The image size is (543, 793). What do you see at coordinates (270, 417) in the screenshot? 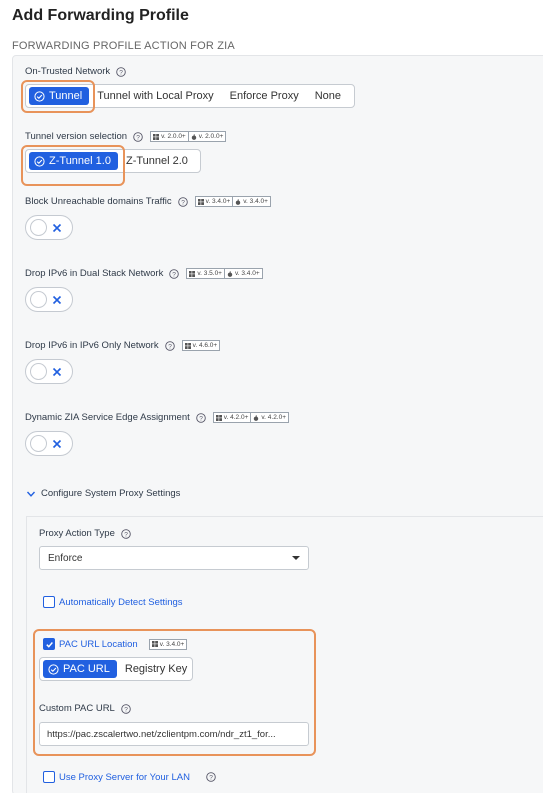
I see `apple-version-badge: v. 4.2.0+` at bounding box center [270, 417].